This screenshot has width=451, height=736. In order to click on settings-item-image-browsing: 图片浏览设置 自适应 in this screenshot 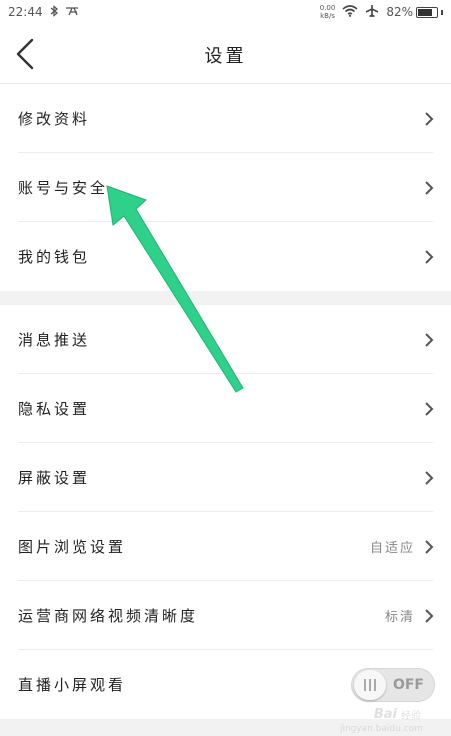, I will do `click(225, 546)`.